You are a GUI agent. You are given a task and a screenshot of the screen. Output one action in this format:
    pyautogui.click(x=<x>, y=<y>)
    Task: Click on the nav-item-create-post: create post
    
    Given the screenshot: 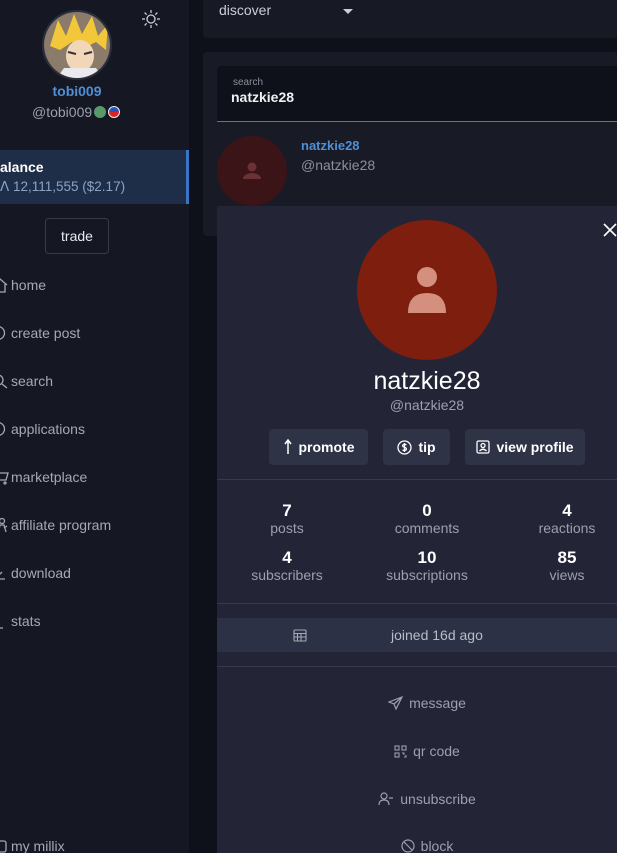 What is the action you would take?
    pyautogui.click(x=40, y=333)
    